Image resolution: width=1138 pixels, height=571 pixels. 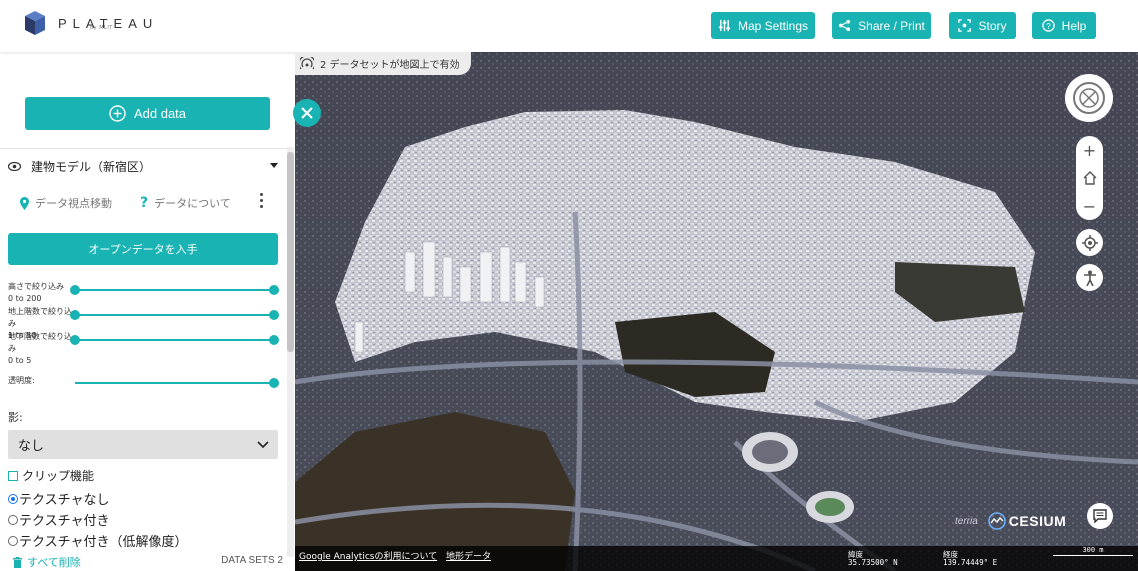 What do you see at coordinates (368, 555) in the screenshot?
I see `analytics-link: Google Analyticsの利用について` at bounding box center [368, 555].